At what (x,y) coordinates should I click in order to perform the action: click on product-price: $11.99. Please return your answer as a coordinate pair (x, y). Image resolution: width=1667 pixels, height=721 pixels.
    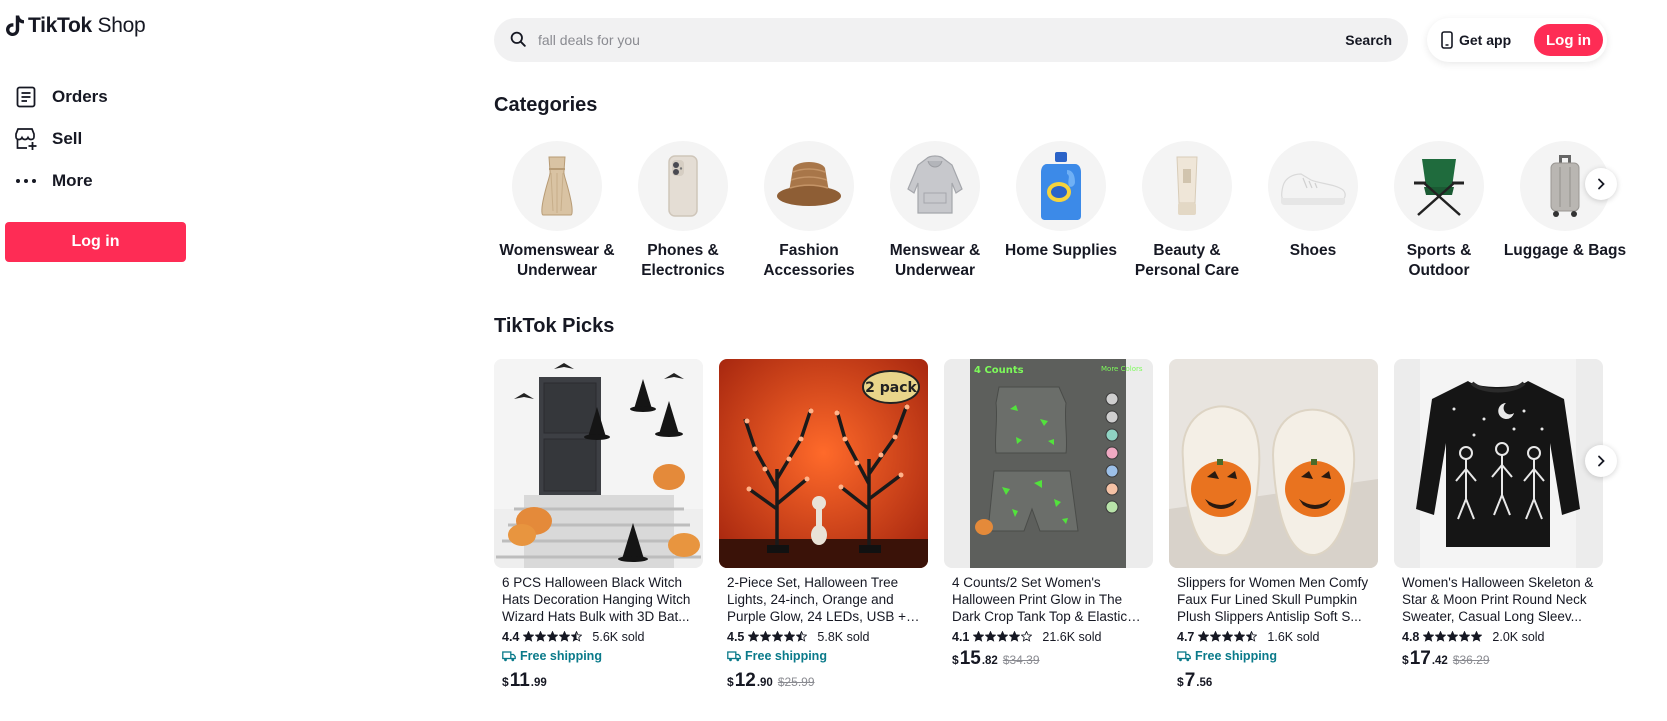
    Looking at the image, I should click on (598, 681).